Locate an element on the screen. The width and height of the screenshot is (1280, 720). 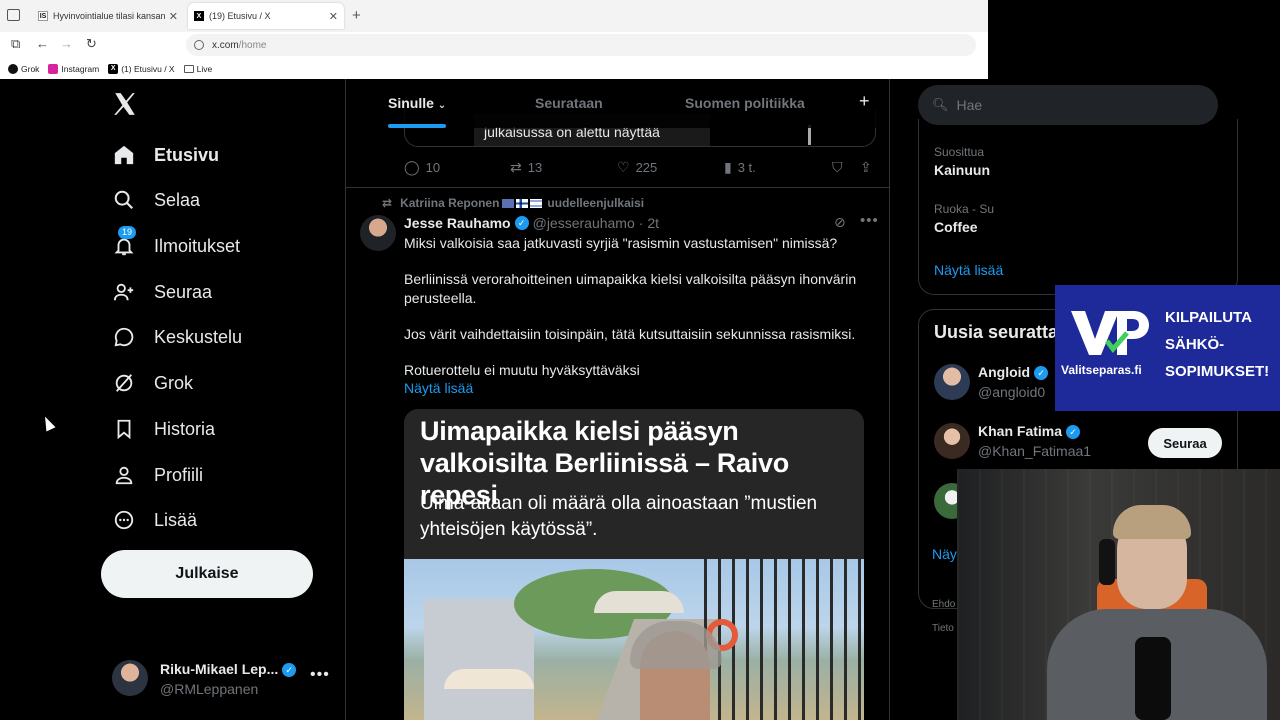
mouse-cursor-icon is located at coordinates (48, 423).